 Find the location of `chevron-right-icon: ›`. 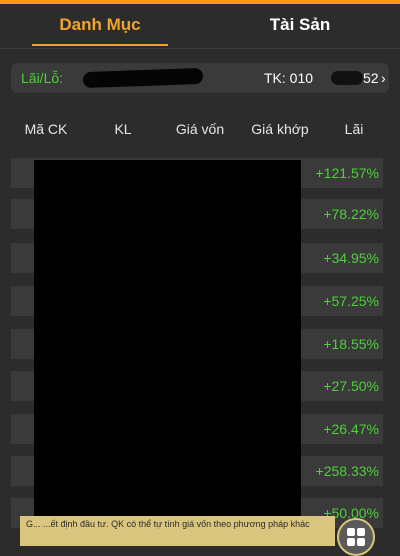

chevron-right-icon: › is located at coordinates (383, 78).